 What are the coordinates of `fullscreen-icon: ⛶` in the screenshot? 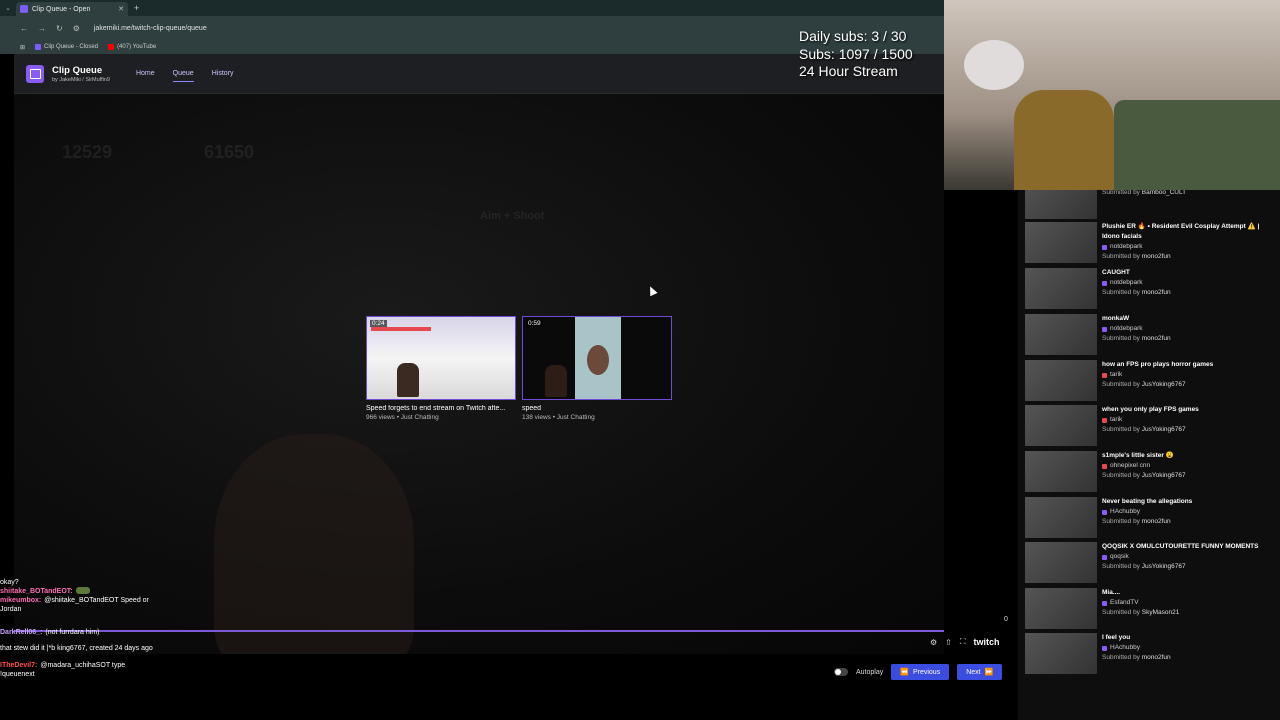 It's located at (963, 642).